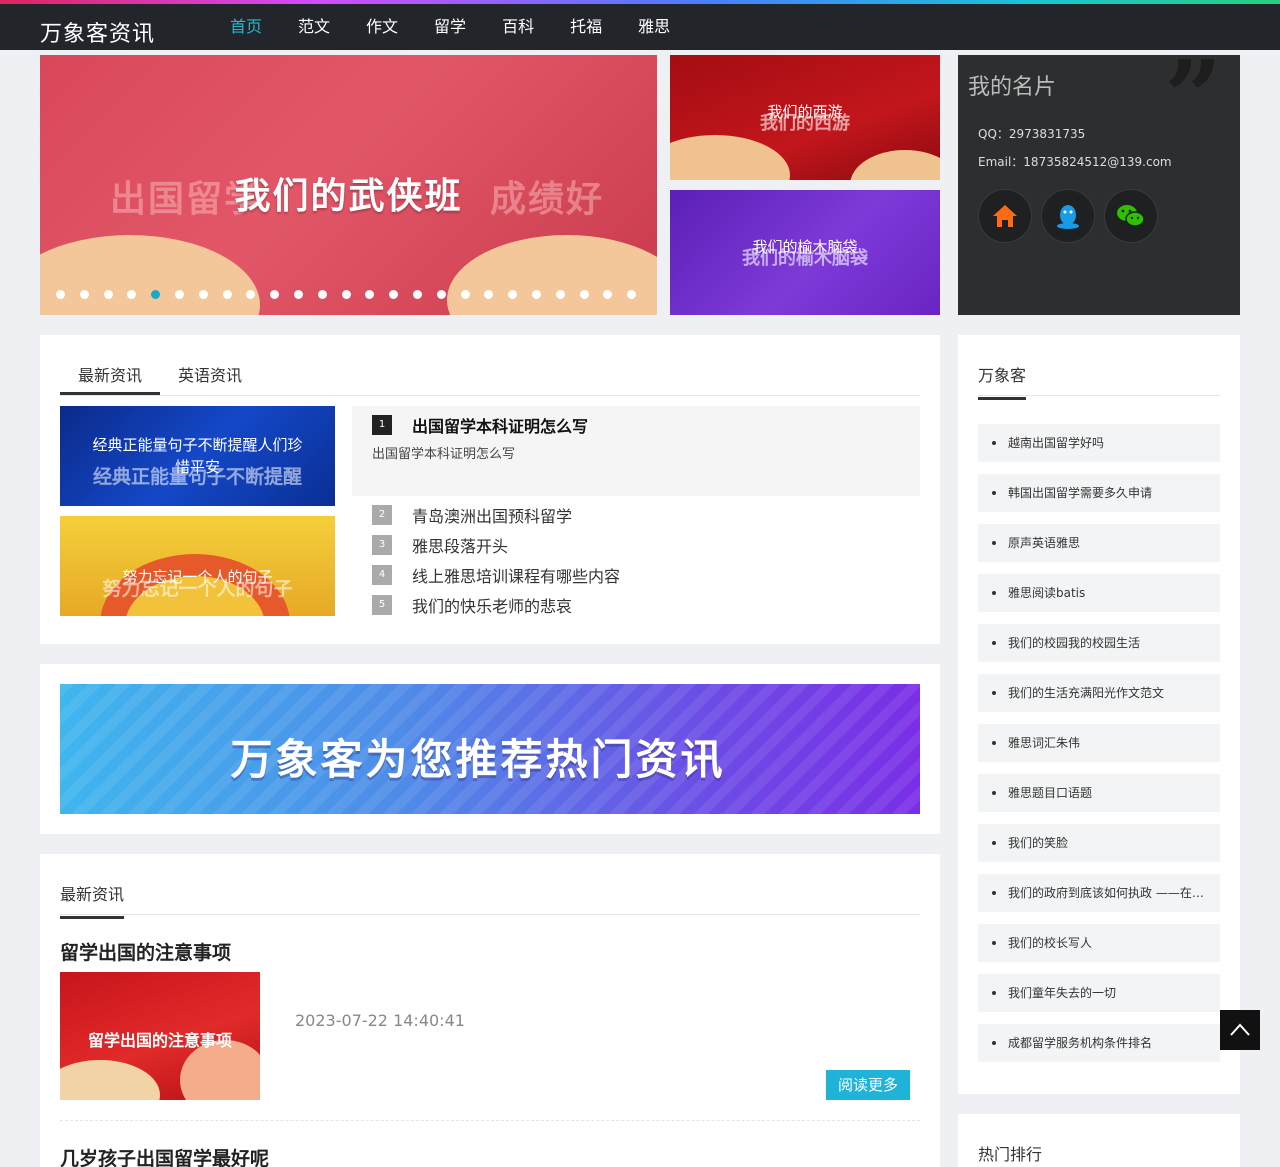 The image size is (1280, 1167). I want to click on thumb-title: 经典正能量句子不断提醒人们珍惜平安, so click(197, 456).